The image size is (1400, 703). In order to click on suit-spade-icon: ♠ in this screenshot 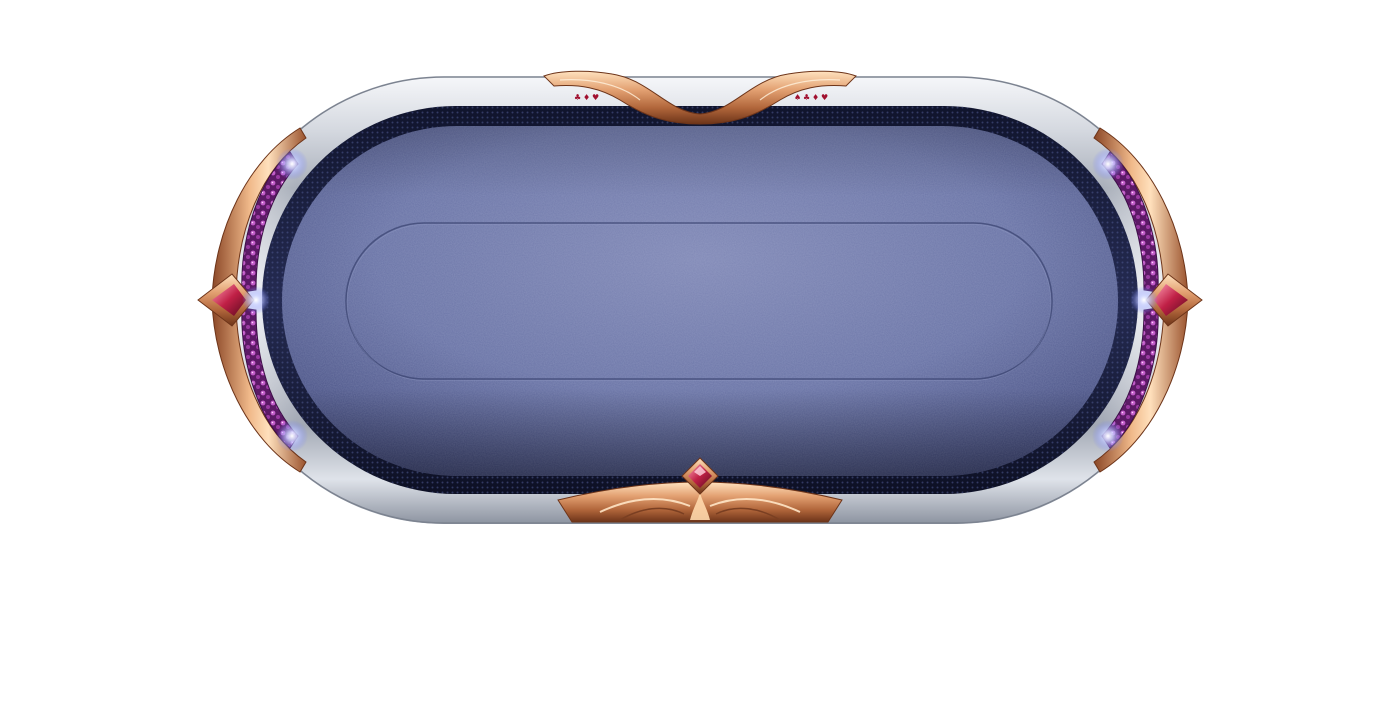, I will do `click(797, 97)`.